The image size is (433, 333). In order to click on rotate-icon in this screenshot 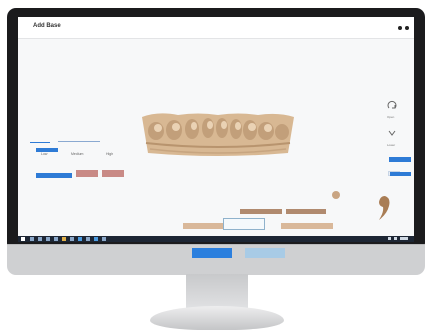, I will do `click(392, 105)`.